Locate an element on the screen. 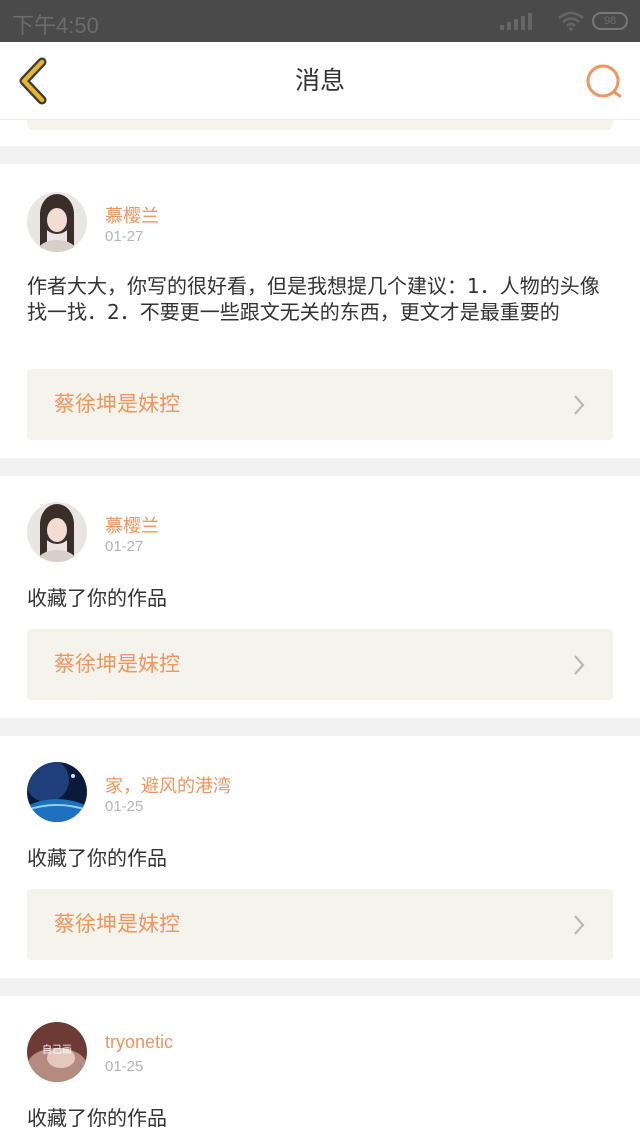 This screenshot has width=640, height=1138. page-title: 消息 is located at coordinates (319, 80).